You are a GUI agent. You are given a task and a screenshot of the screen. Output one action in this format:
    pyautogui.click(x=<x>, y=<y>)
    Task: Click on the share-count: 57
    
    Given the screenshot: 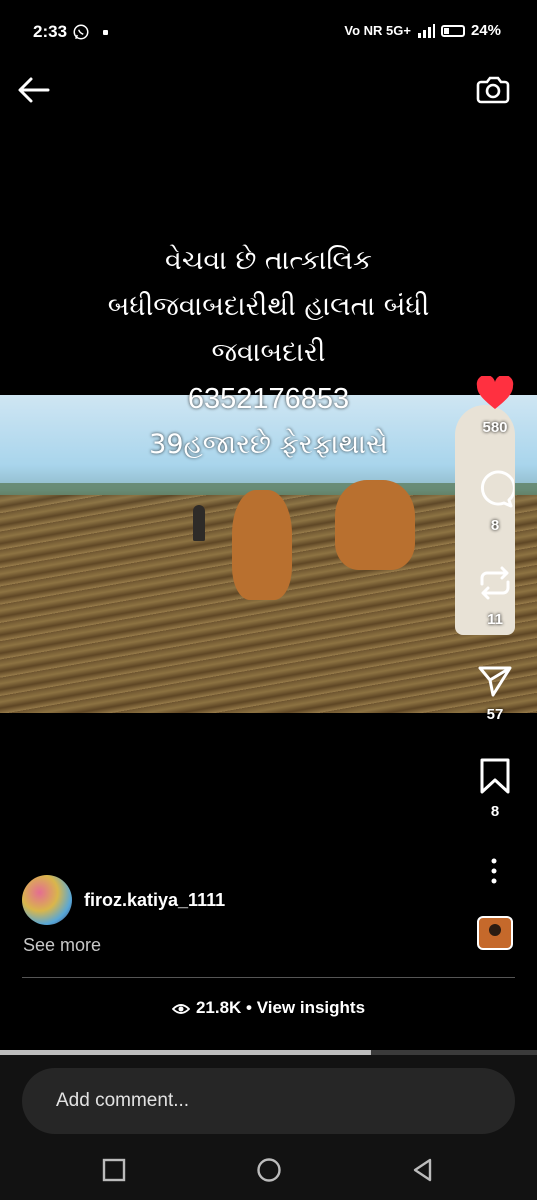 What is the action you would take?
    pyautogui.click(x=495, y=714)
    